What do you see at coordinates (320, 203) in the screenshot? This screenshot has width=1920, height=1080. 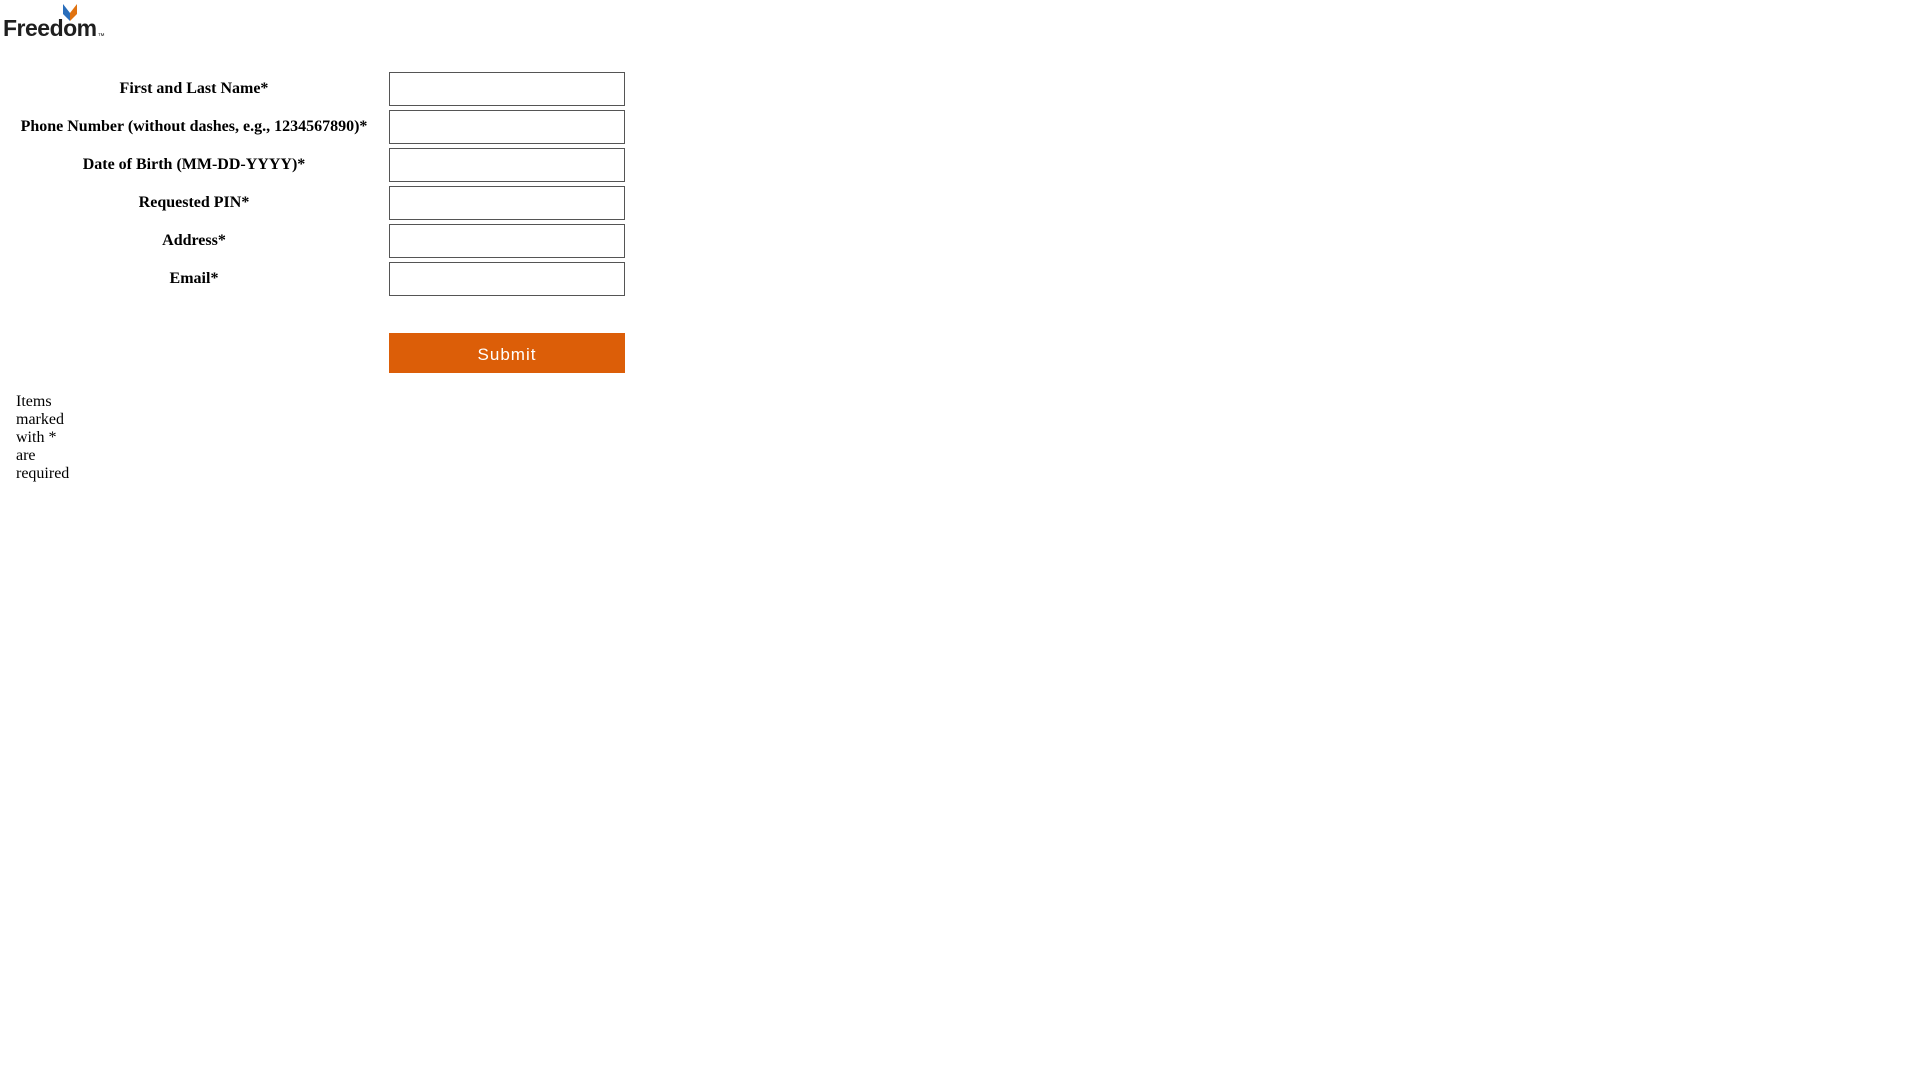 I see `form-row-pin: Requested PIN*` at bounding box center [320, 203].